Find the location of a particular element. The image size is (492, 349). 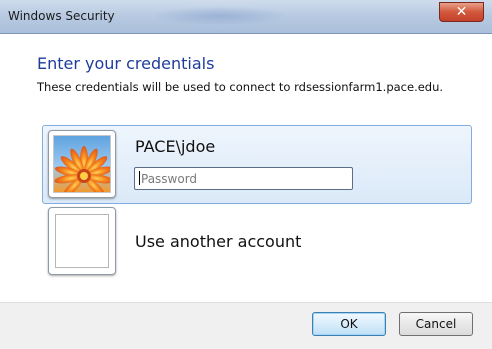

account-username: PACE\jdoe is located at coordinates (175, 146).